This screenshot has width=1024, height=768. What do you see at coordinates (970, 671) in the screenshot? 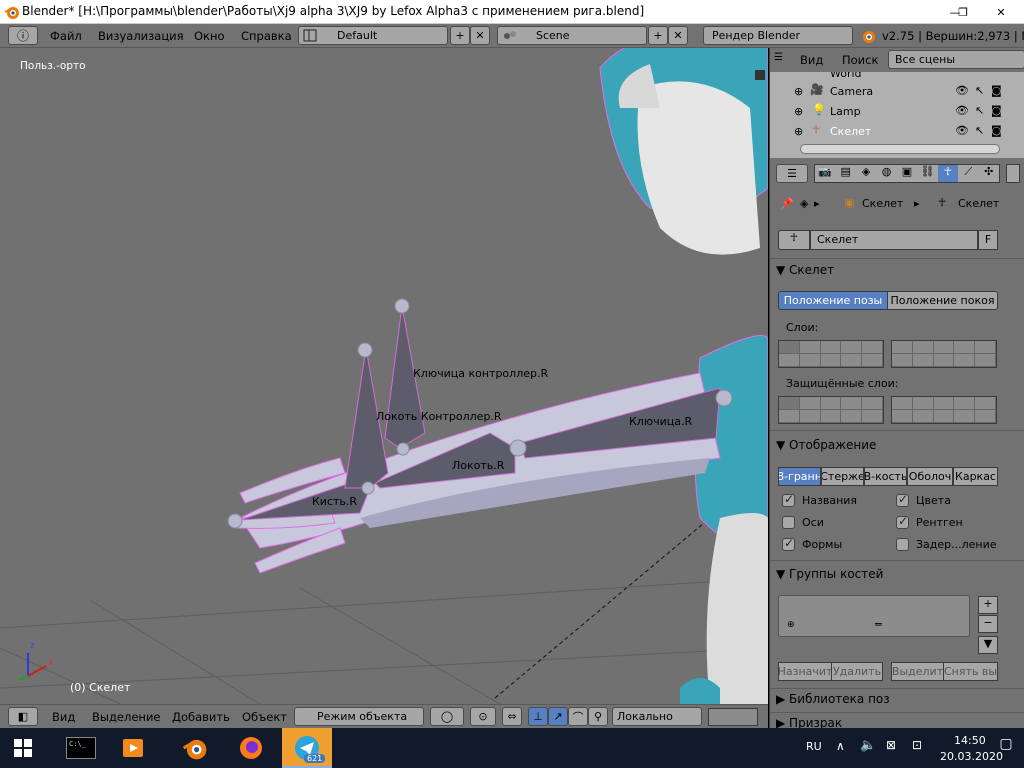
I see `deselect-button: Снять вы` at bounding box center [970, 671].